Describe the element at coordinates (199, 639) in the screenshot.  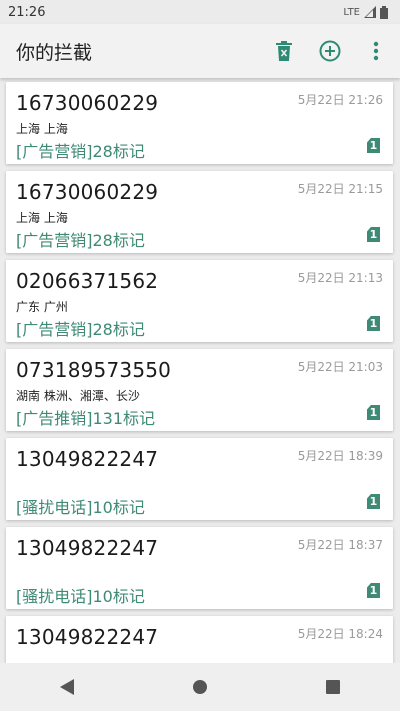
I see `call-item: 13049822247 5月22日 18:24` at that location.